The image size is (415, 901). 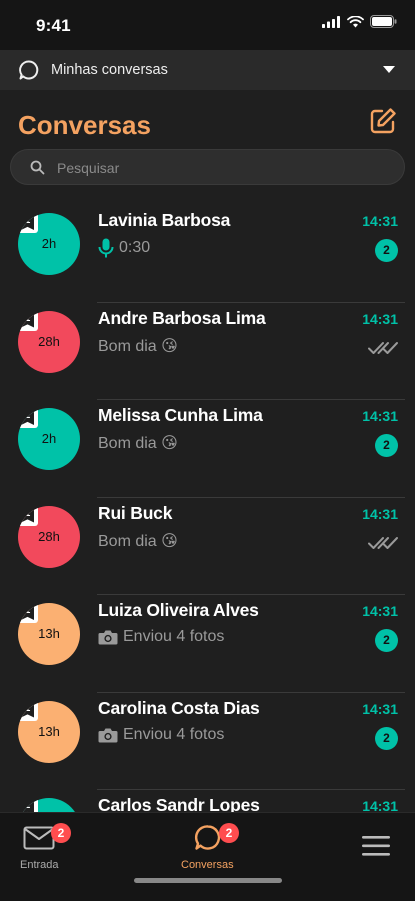 What do you see at coordinates (207, 546) in the screenshot?
I see `conversation-item: 1 28h Rui Buck Bom dia 😘 14:31` at bounding box center [207, 546].